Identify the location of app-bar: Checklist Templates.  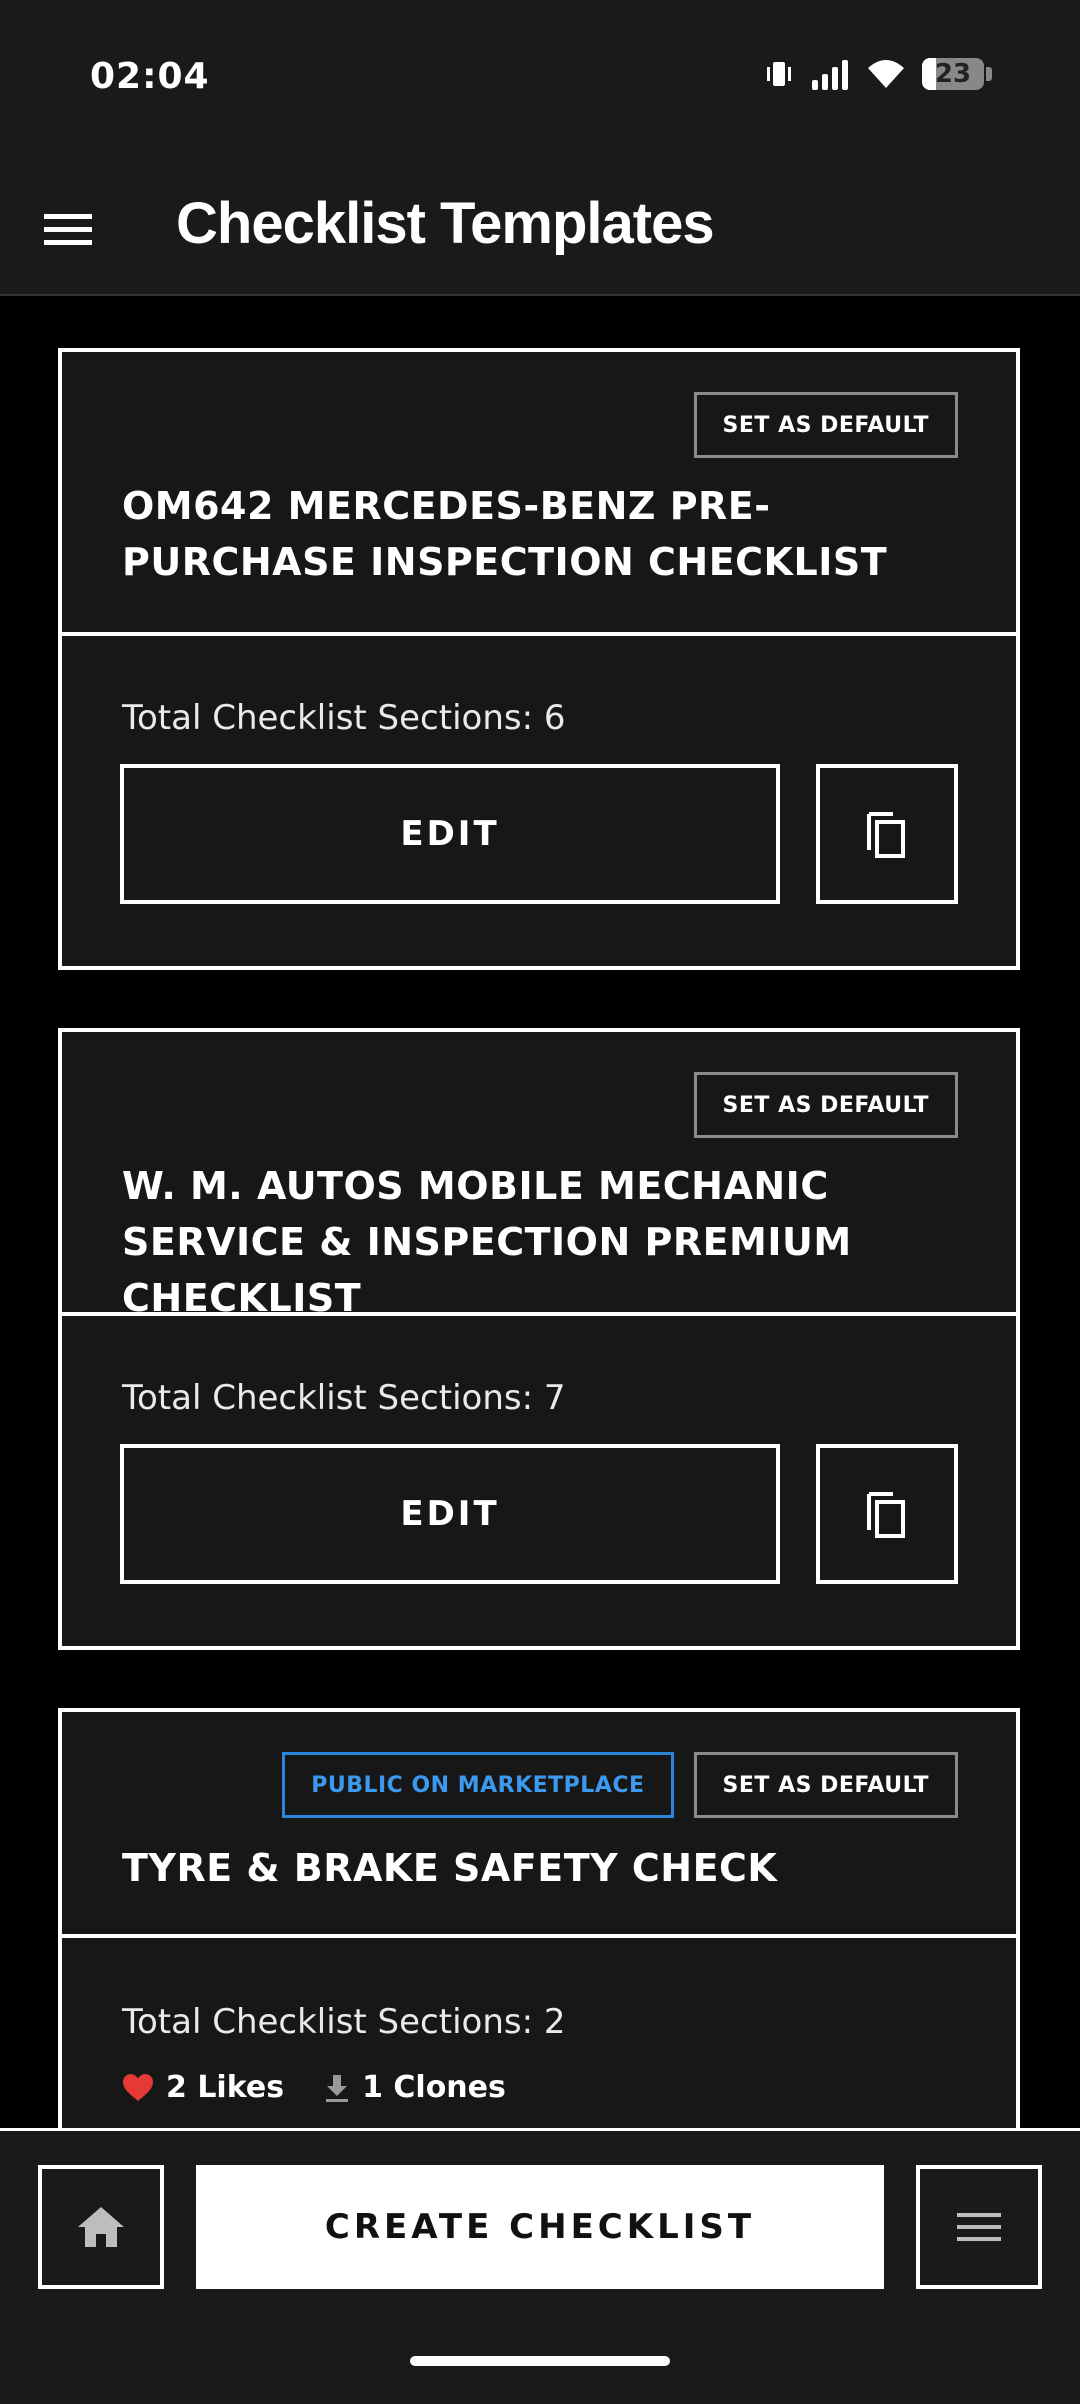
(540, 229).